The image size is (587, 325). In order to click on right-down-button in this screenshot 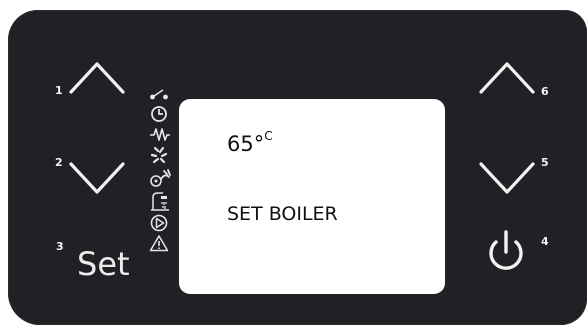, I will do `click(507, 180)`.